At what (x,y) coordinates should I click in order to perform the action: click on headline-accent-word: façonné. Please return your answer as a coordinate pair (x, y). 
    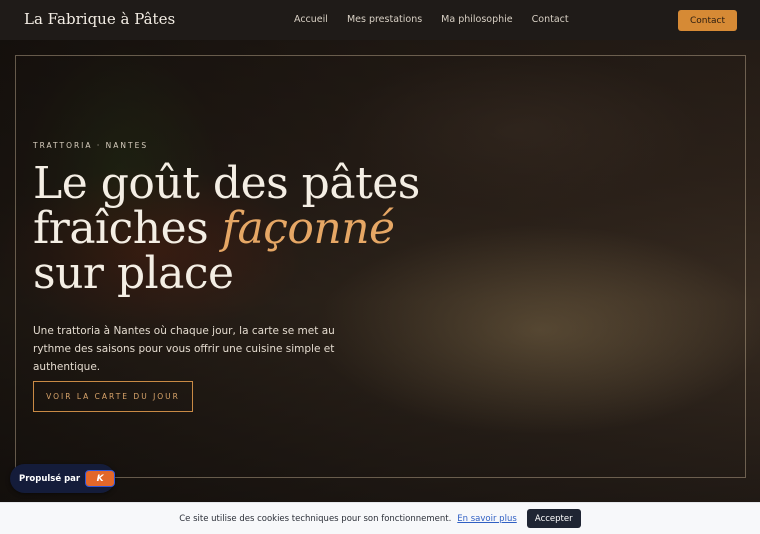
    Looking at the image, I should click on (308, 228).